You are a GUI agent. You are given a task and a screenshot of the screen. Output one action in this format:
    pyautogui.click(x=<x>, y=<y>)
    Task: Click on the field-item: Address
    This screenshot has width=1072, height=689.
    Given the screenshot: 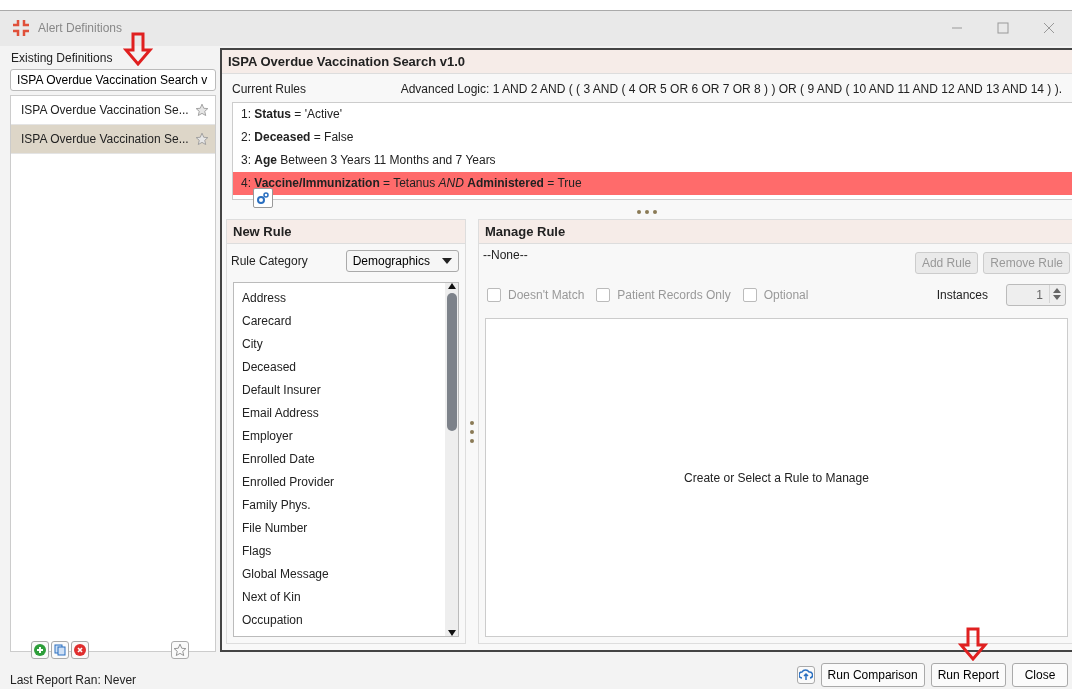 What is the action you would take?
    pyautogui.click(x=339, y=298)
    